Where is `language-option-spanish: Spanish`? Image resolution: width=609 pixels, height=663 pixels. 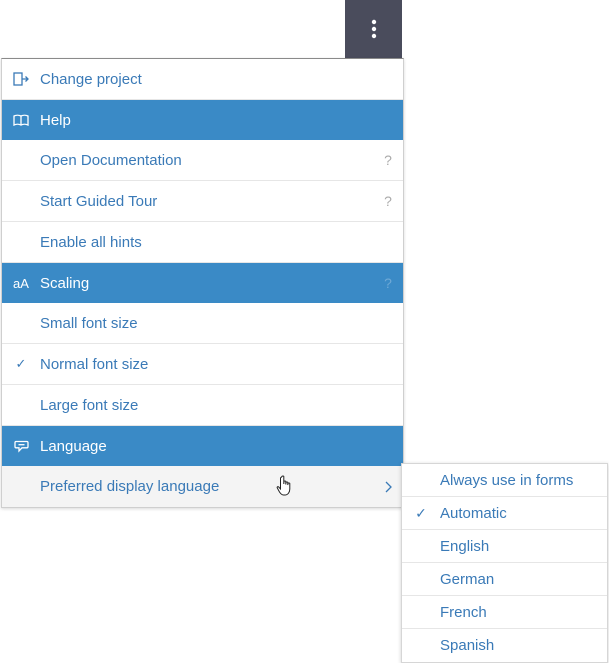 language-option-spanish: Spanish is located at coordinates (504, 645).